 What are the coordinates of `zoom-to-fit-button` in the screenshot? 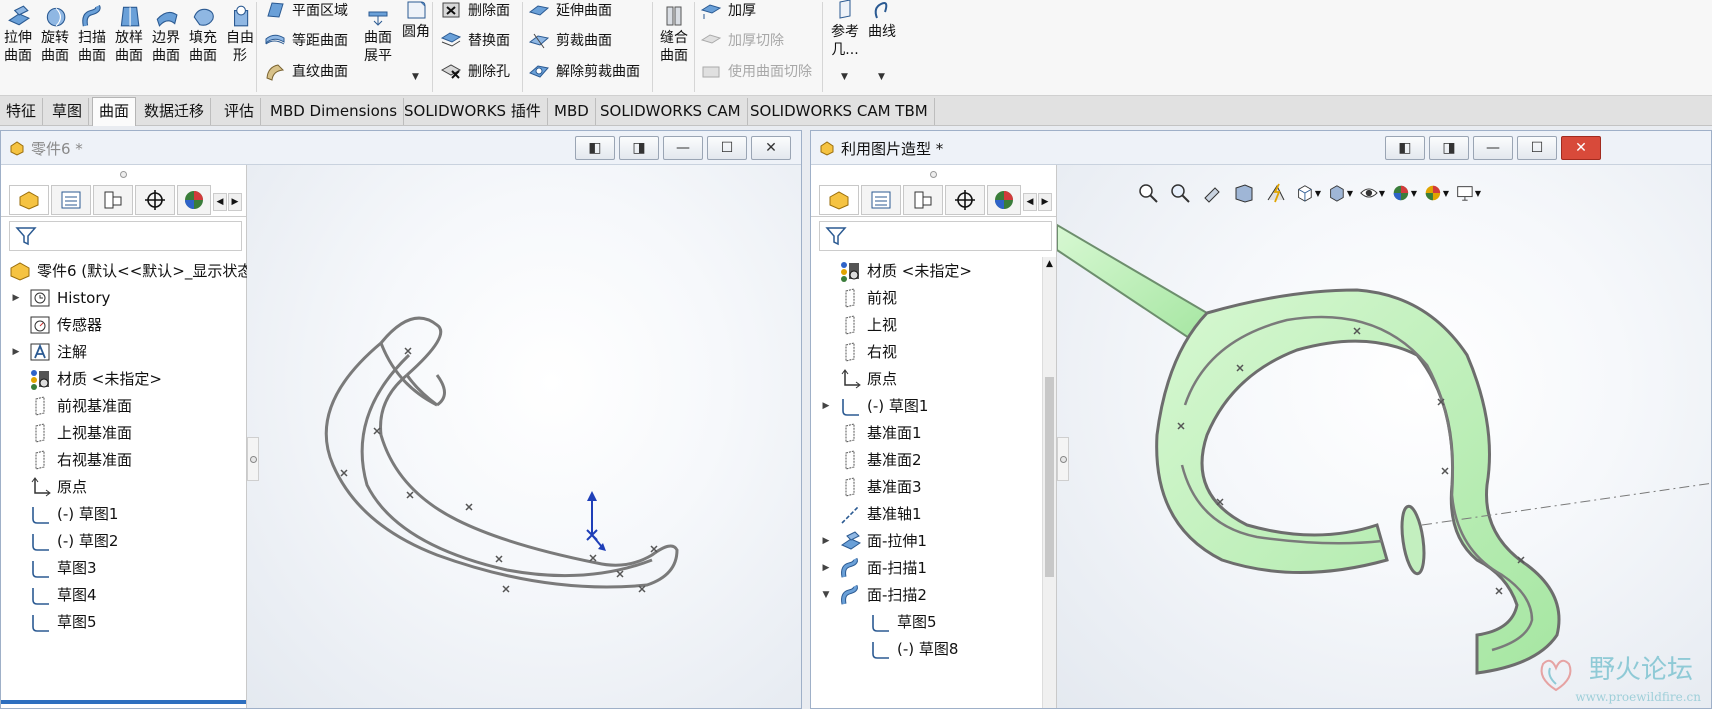 It's located at (1148, 193).